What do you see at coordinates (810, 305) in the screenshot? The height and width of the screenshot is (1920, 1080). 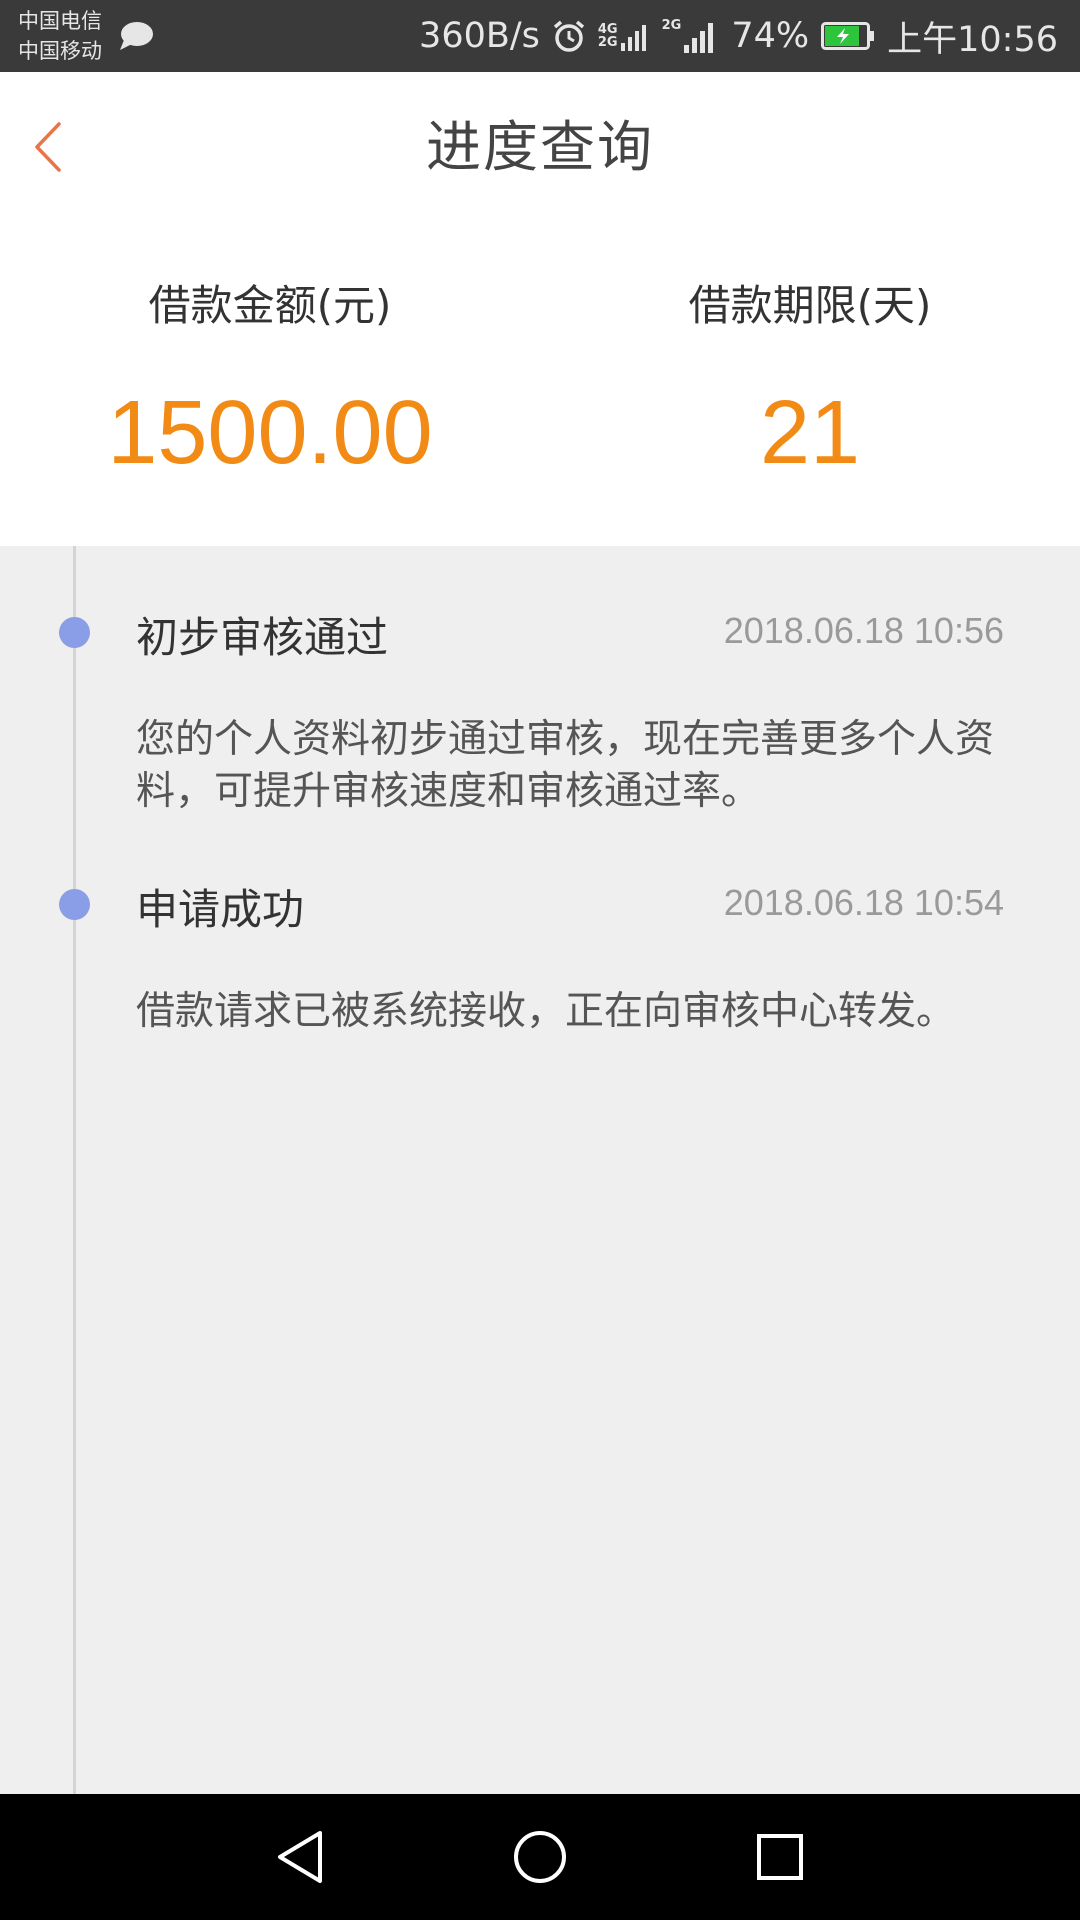 I see `loan-term-label: 借款期限(天)` at bounding box center [810, 305].